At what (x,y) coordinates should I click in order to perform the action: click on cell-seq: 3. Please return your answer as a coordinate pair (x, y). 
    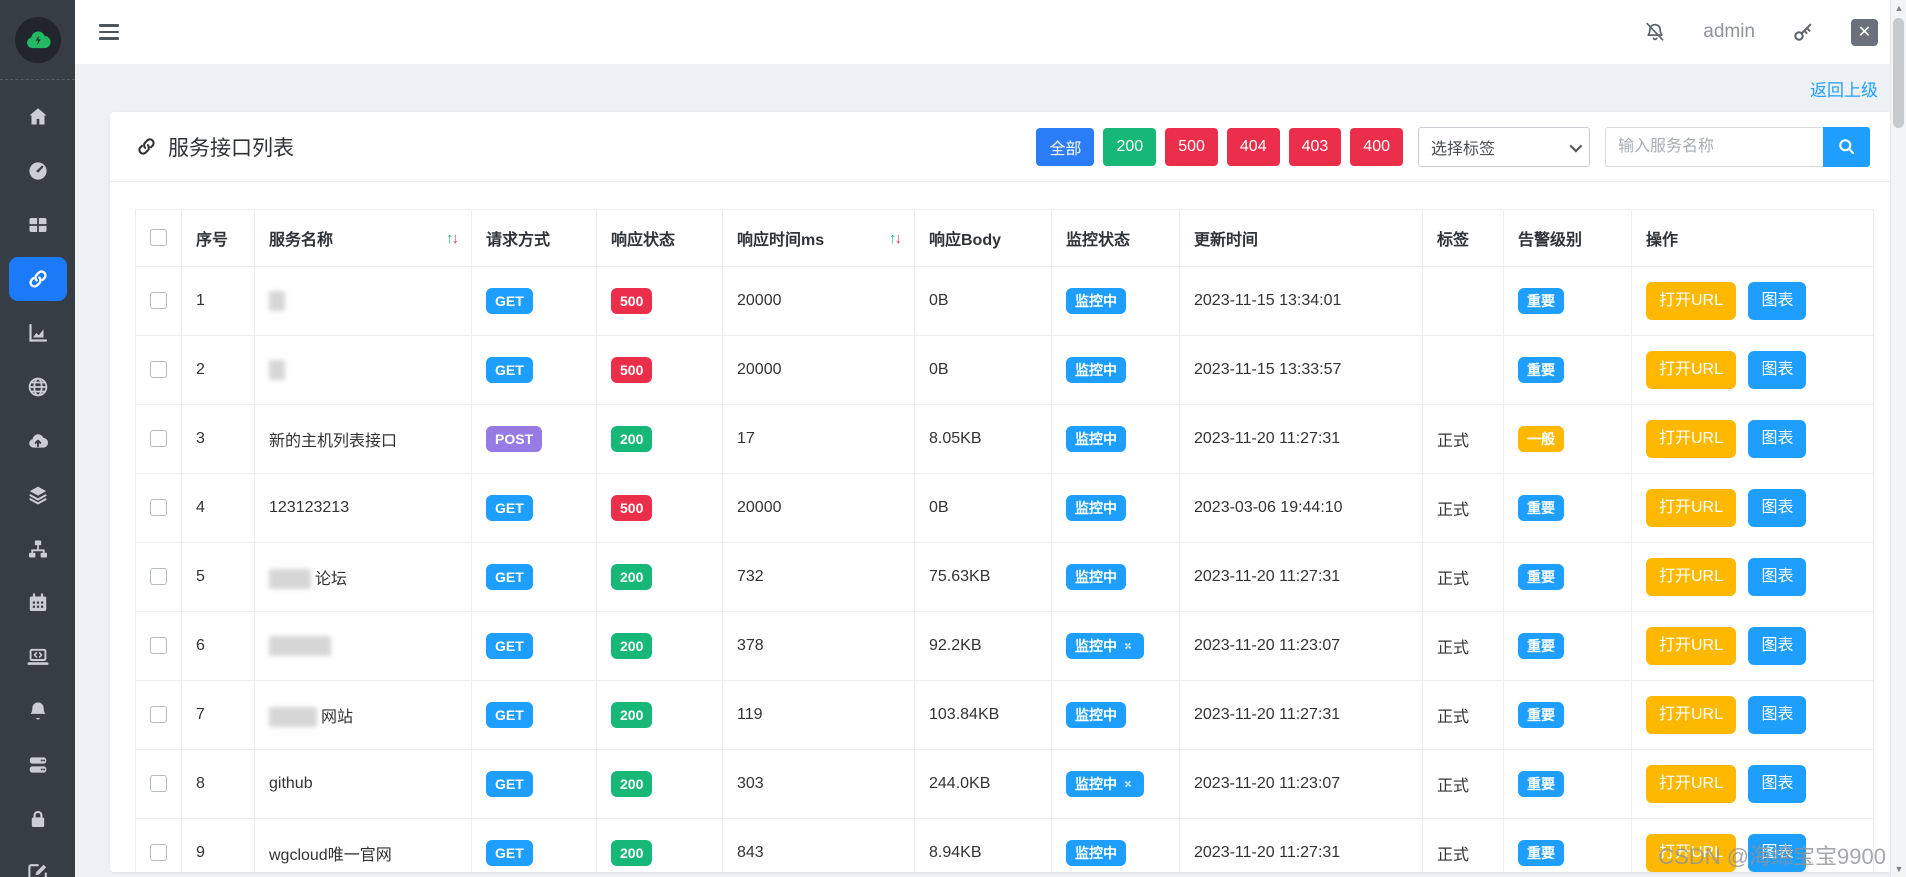
    Looking at the image, I should click on (218, 439).